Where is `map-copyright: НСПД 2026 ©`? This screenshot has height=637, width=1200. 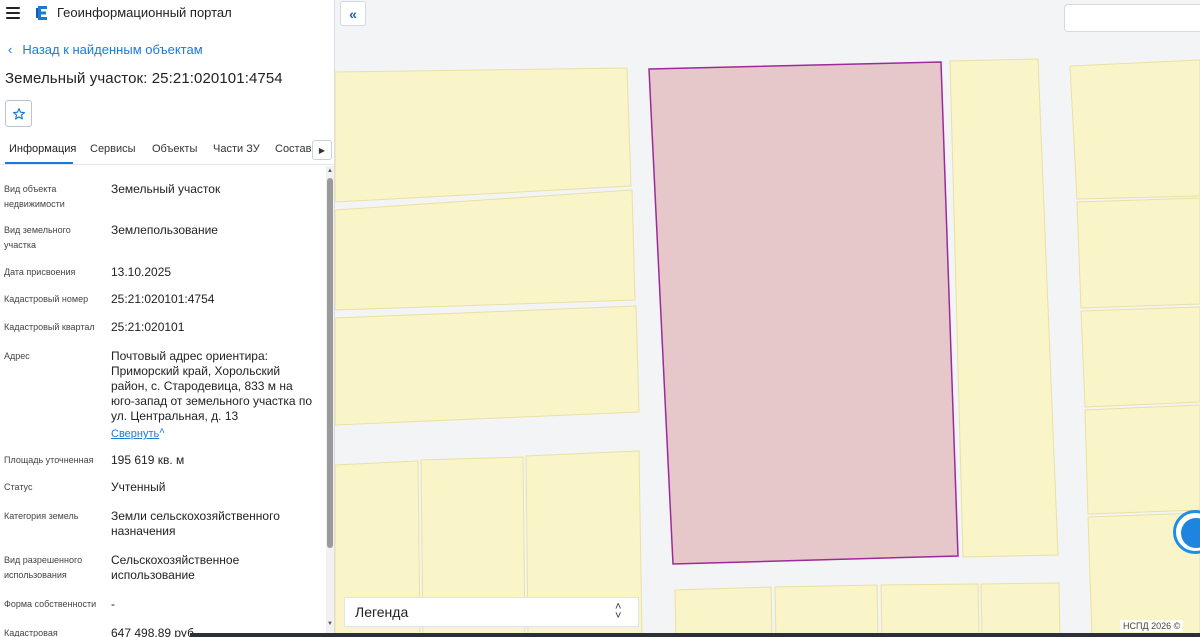
map-copyright: НСПД 2026 © is located at coordinates (1152, 626).